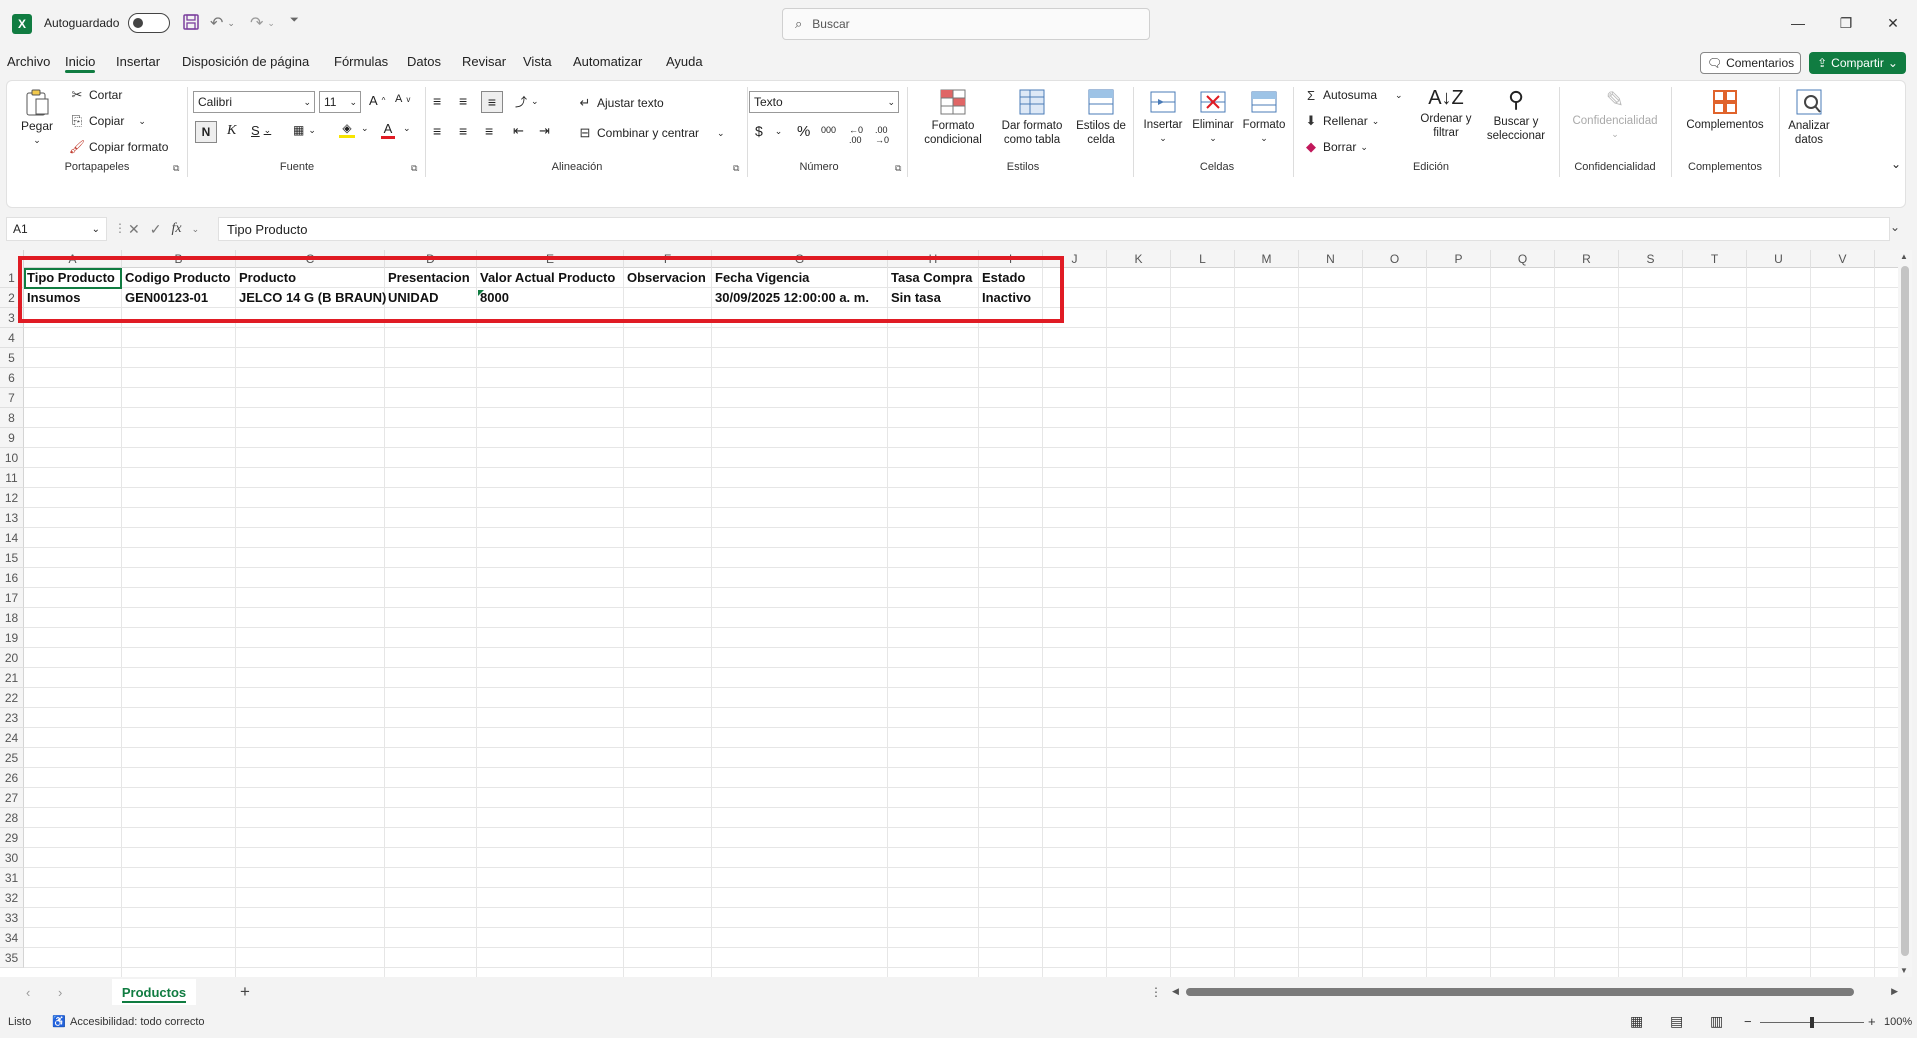  I want to click on column-header-L: L, so click(1203, 259).